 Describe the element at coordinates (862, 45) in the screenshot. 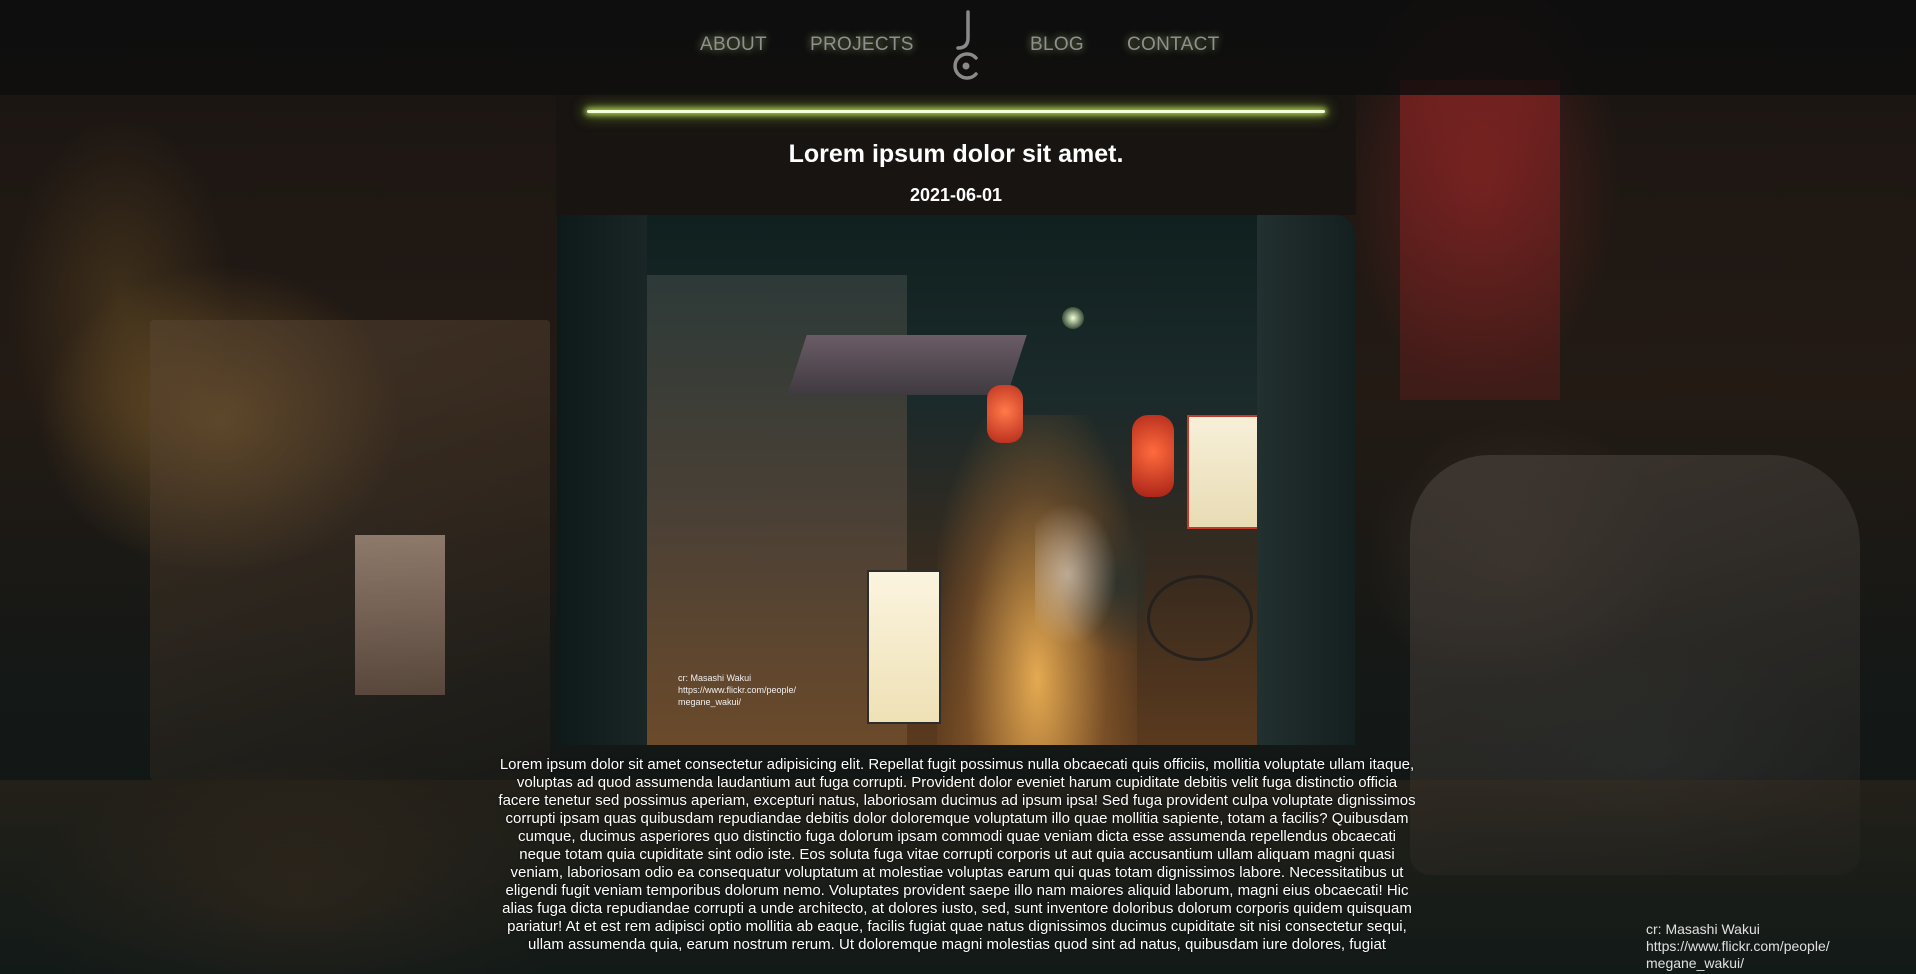

I see `nav-link-projects: PROJECTS` at that location.